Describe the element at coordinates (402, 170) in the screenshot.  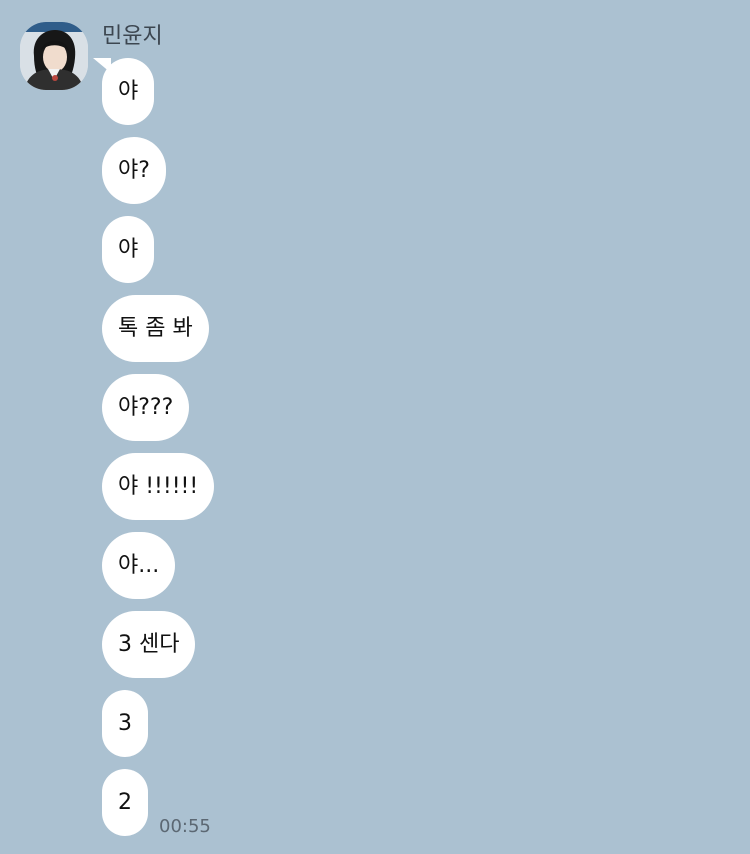
I see `message-row: 야?` at that location.